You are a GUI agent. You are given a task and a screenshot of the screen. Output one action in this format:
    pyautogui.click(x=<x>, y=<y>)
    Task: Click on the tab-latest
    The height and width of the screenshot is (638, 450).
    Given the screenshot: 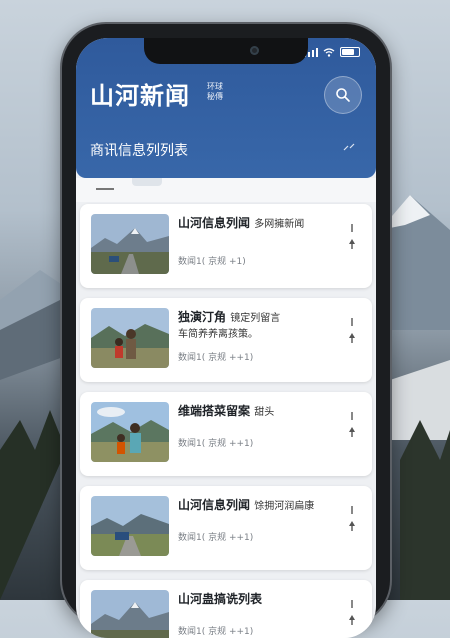 What is the action you would take?
    pyautogui.click(x=105, y=189)
    